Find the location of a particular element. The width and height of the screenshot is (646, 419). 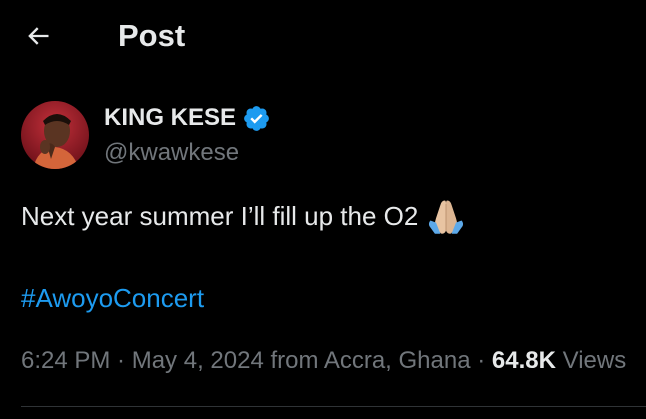

divider is located at coordinates (333, 406).